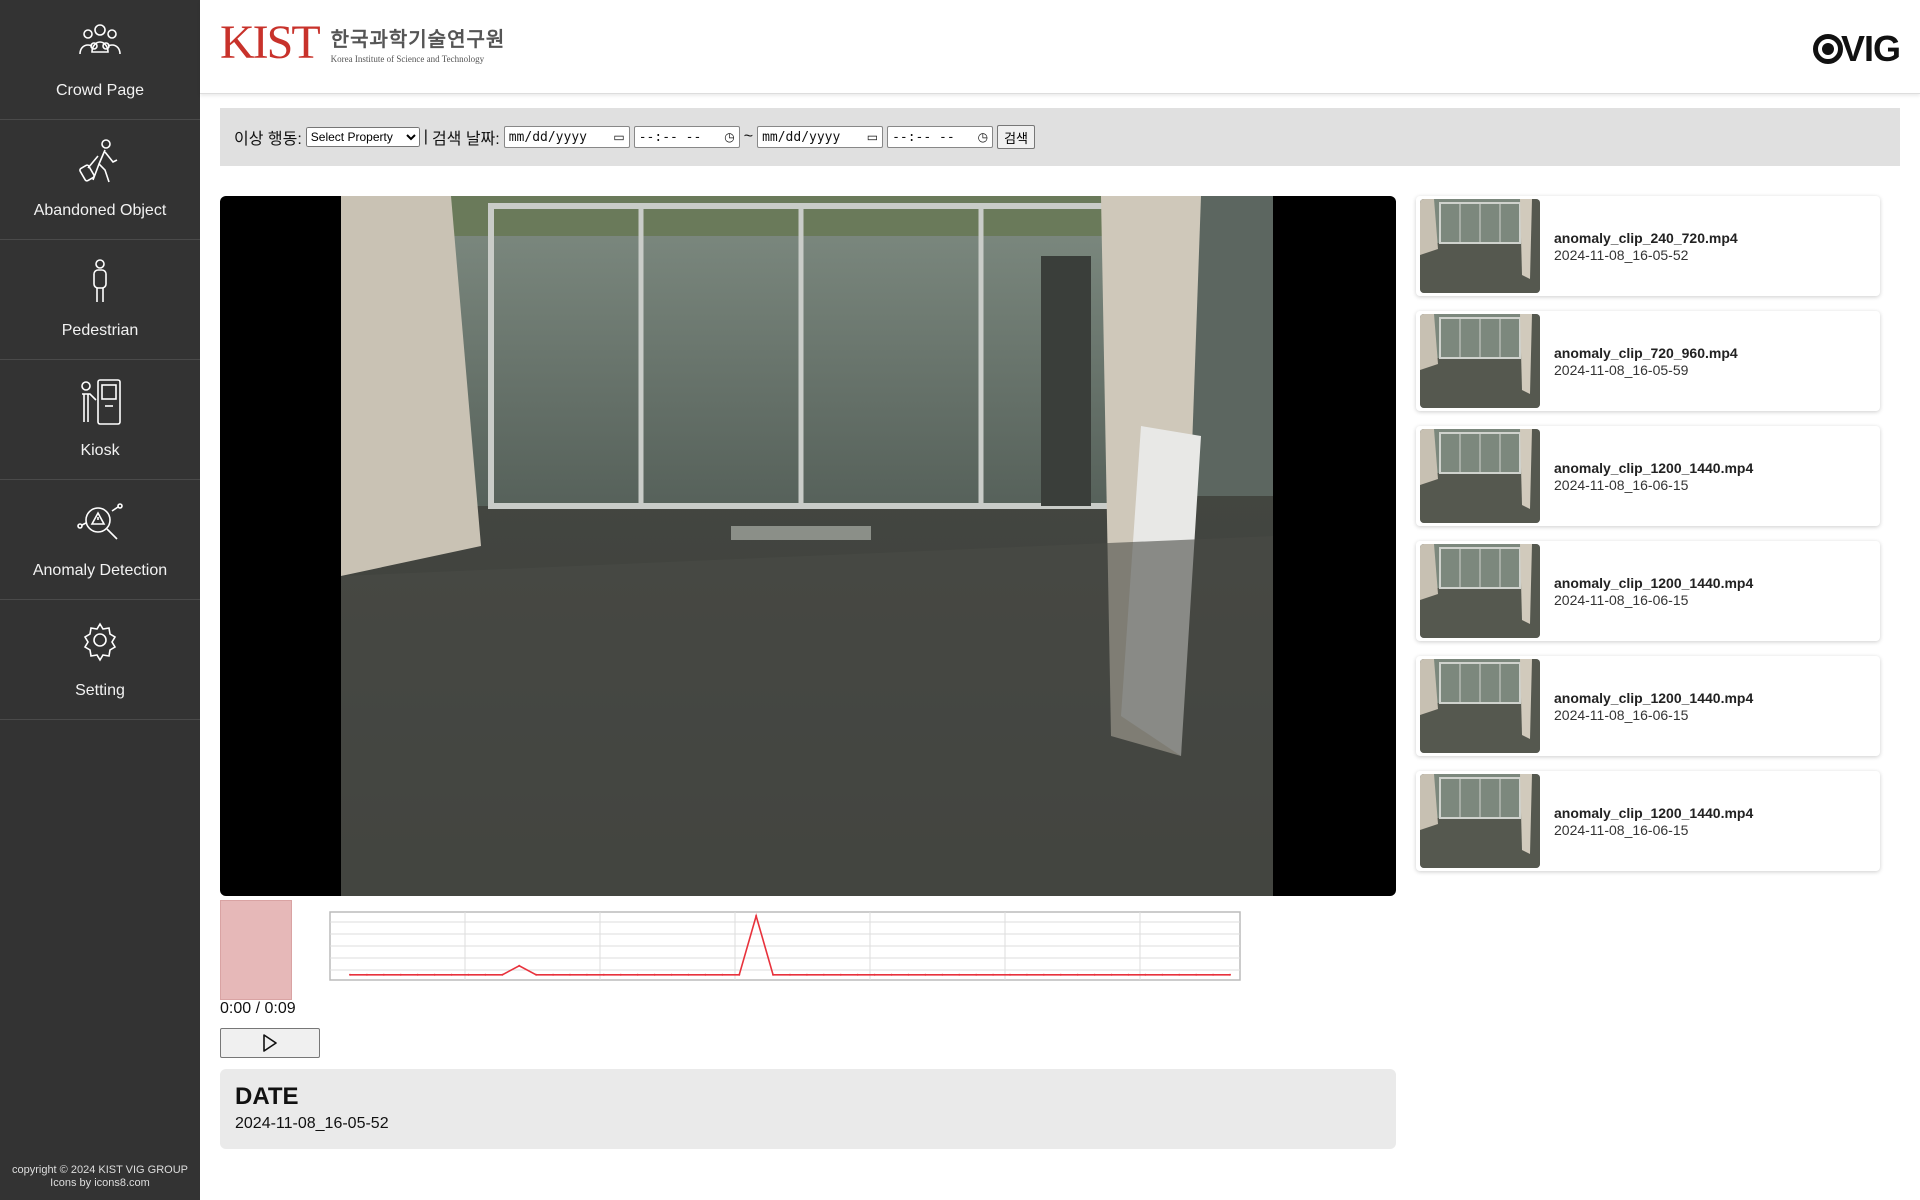 This screenshot has width=1920, height=1200. What do you see at coordinates (1870, 48) in the screenshot?
I see `vig-logo-text: VIG` at bounding box center [1870, 48].